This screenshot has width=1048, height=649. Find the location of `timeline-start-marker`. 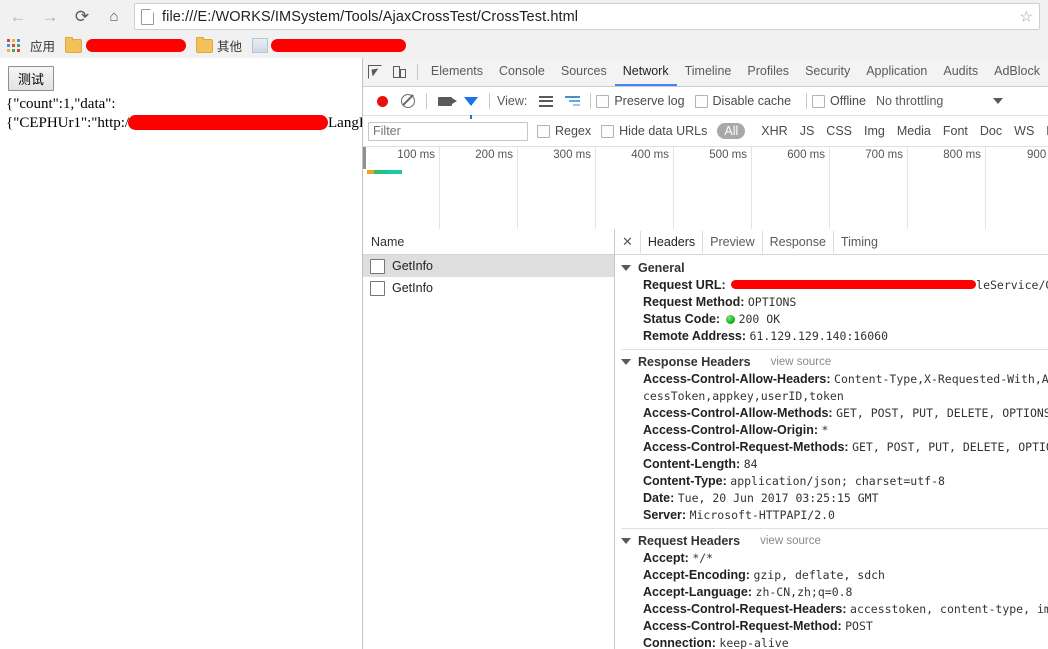

timeline-start-marker is located at coordinates (364, 158).